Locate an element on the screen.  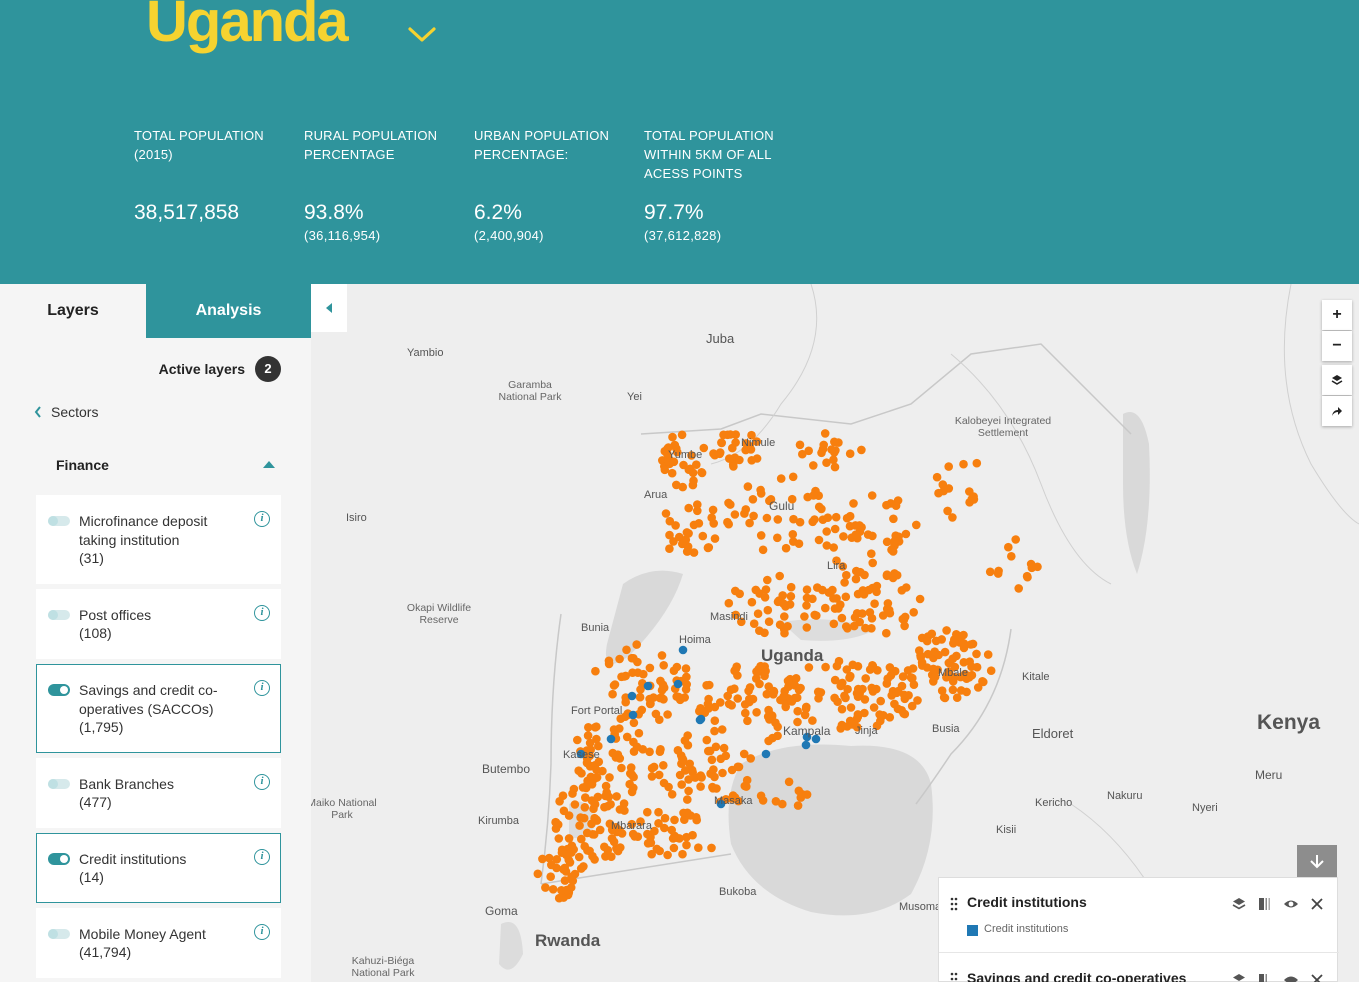
chevron-down-icon is located at coordinates (422, 34).